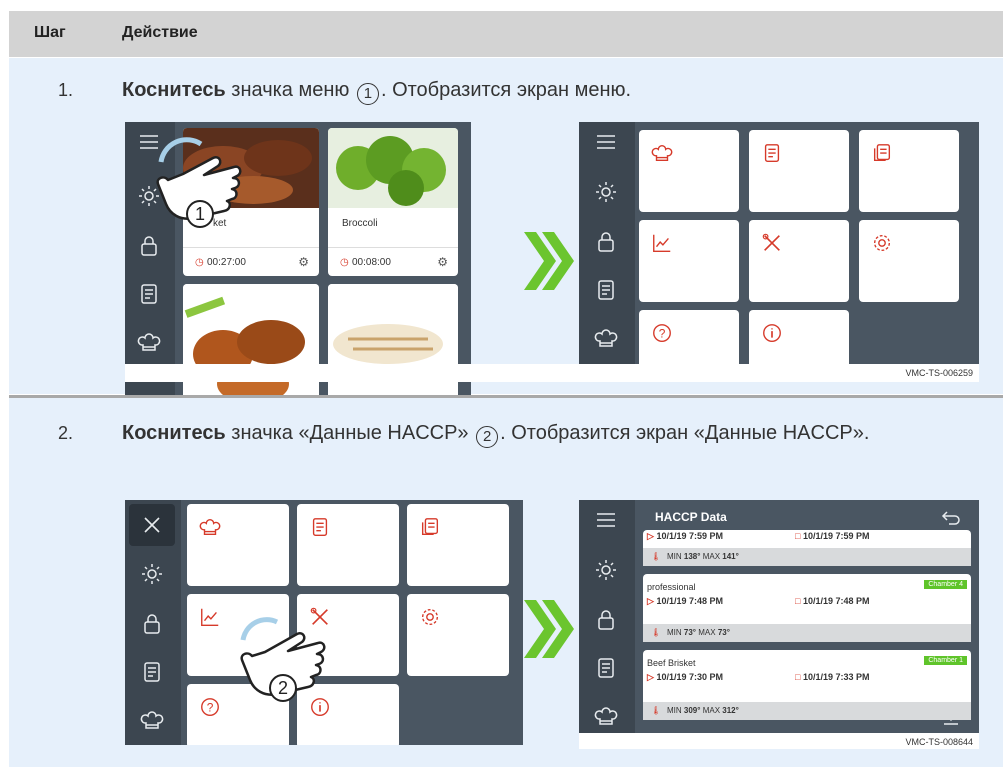 This screenshot has height=767, width=1003. What do you see at coordinates (487, 437) in the screenshot?
I see `callout-2: 2` at bounding box center [487, 437].